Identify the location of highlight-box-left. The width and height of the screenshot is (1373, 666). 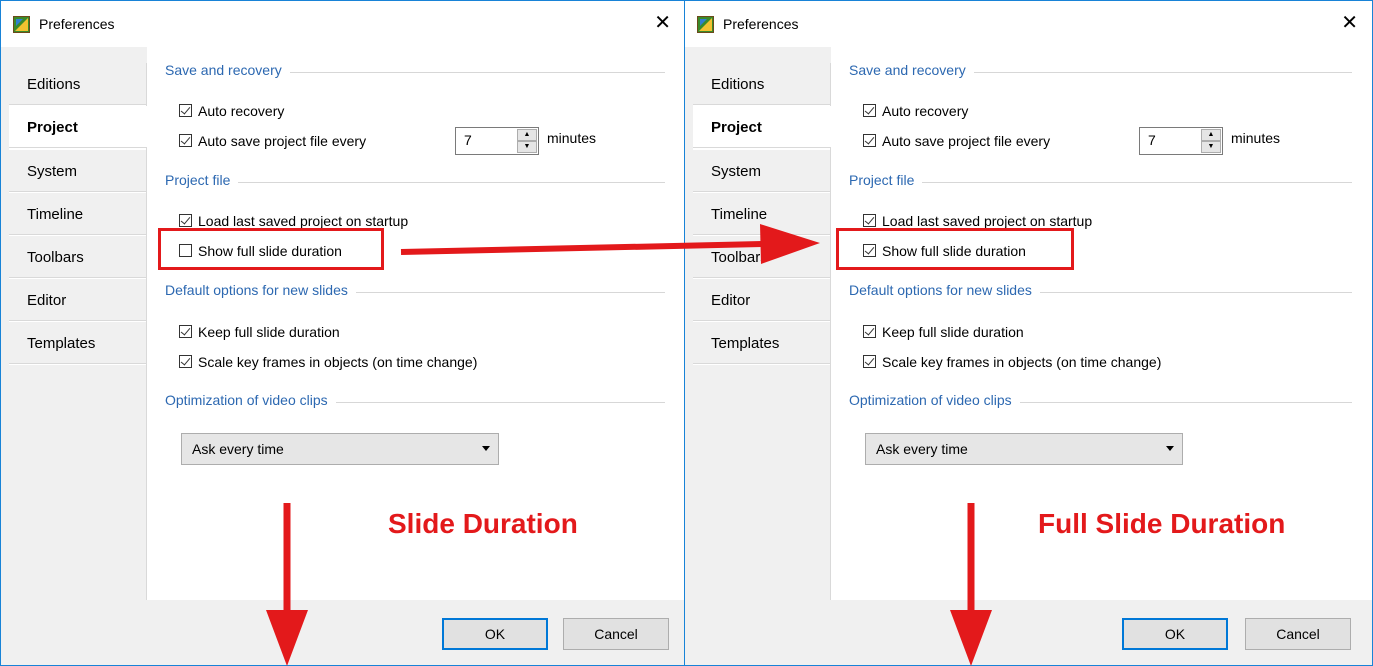
(271, 249).